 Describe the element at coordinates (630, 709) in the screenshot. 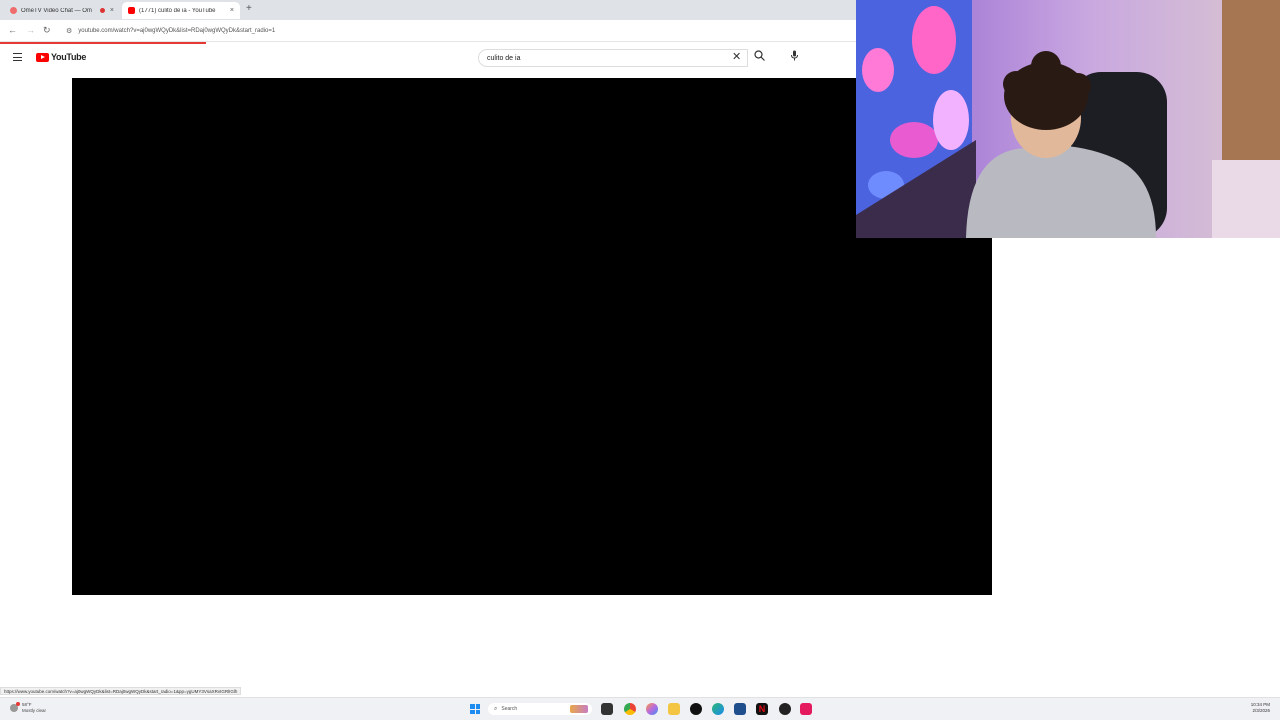

I see `chrome-icon` at that location.